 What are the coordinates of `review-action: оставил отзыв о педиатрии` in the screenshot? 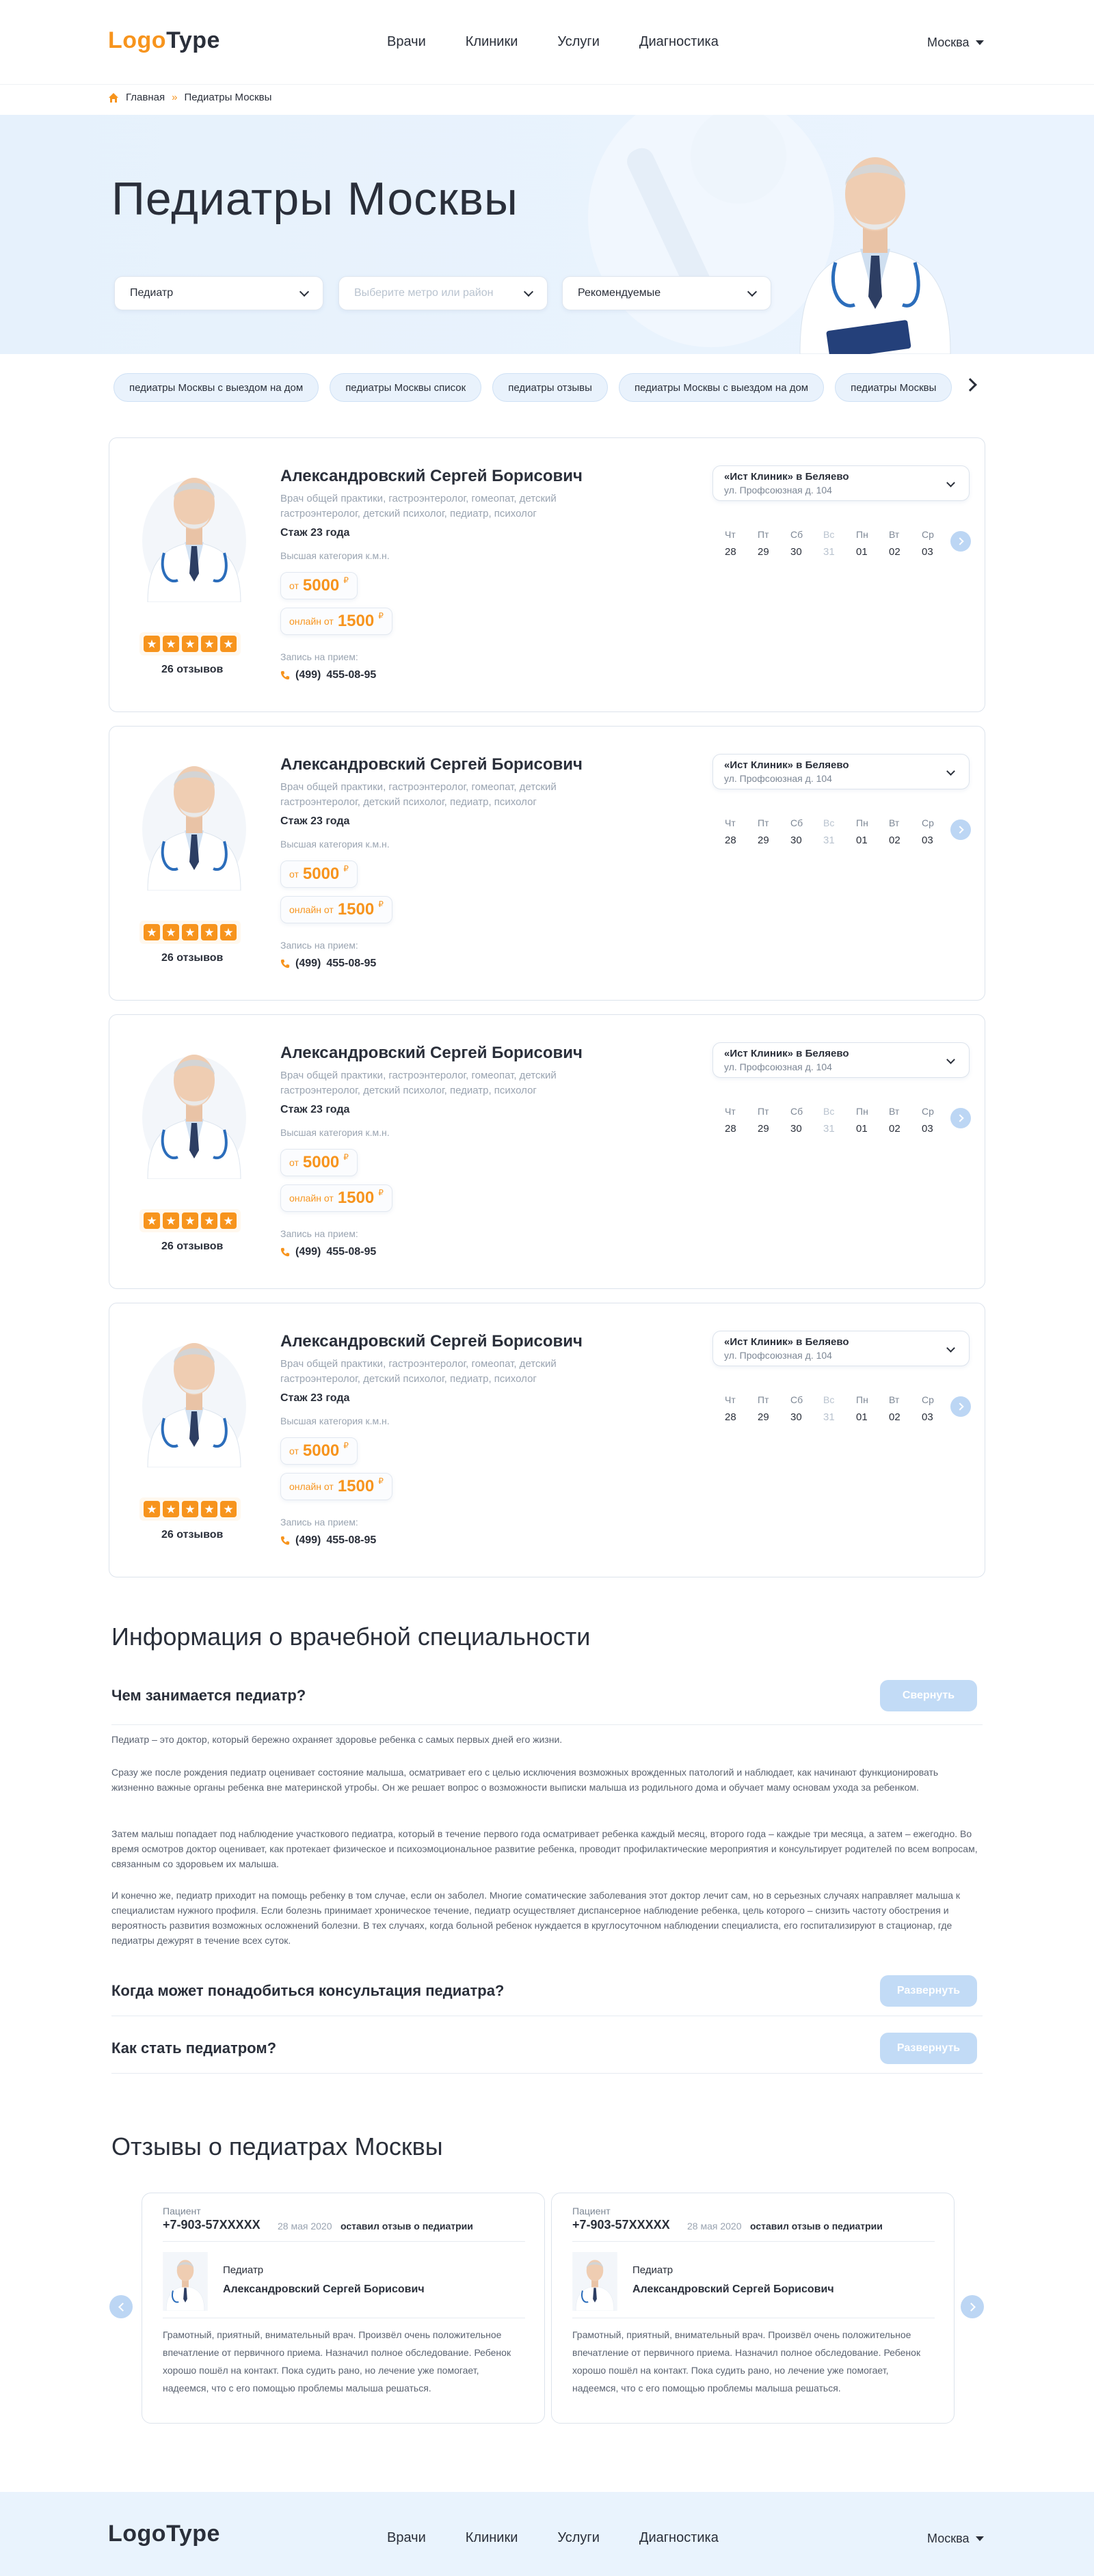 It's located at (816, 2227).